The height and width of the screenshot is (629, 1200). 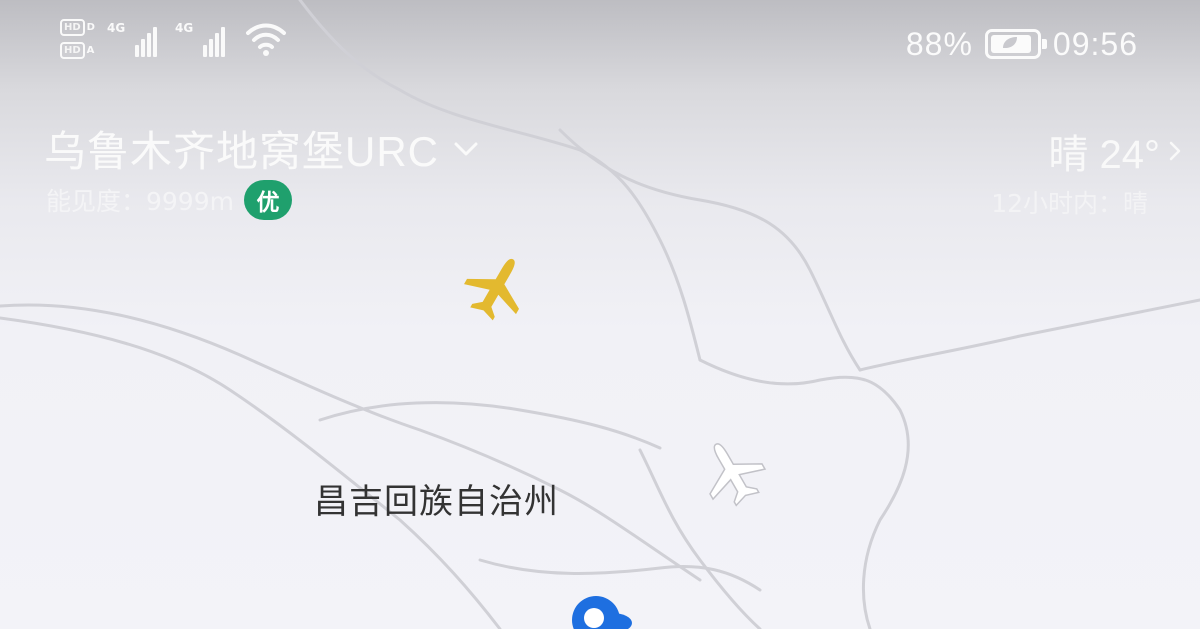 What do you see at coordinates (939, 43) in the screenshot?
I see `battery-percent: 88%` at bounding box center [939, 43].